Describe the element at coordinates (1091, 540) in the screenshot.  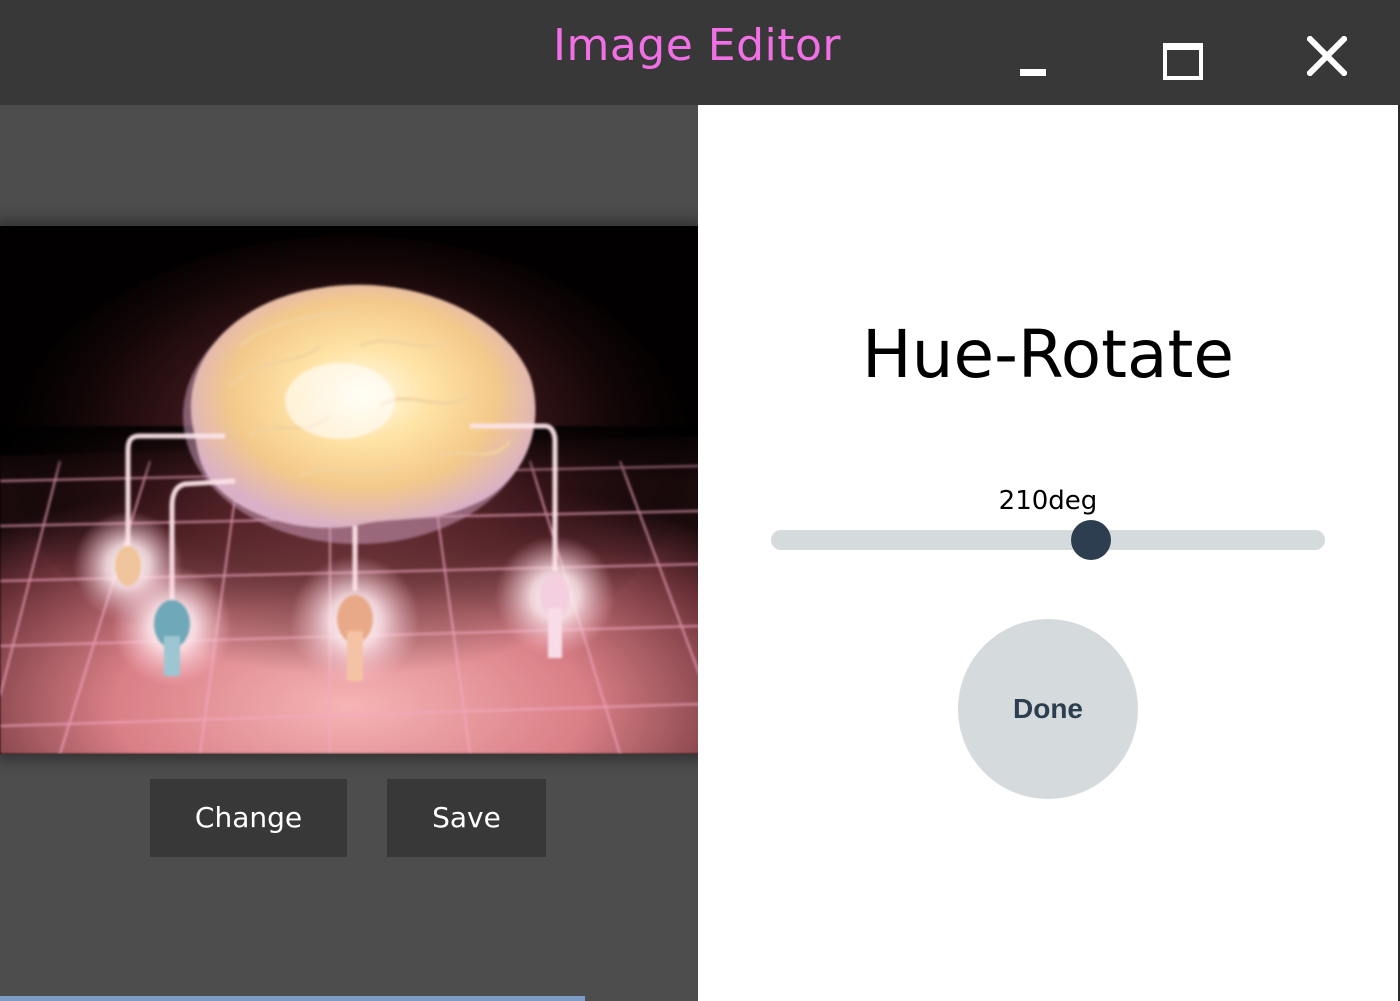
I see `slider-thumb` at that location.